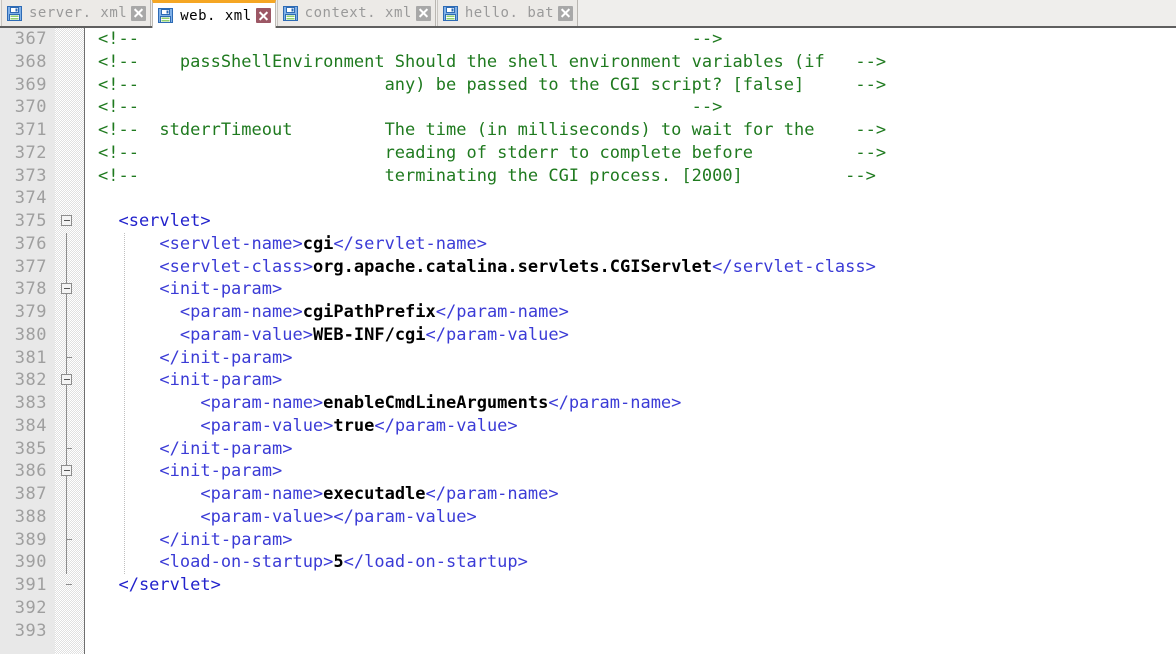  Describe the element at coordinates (30, 39) in the screenshot. I see `line-number: 367` at that location.